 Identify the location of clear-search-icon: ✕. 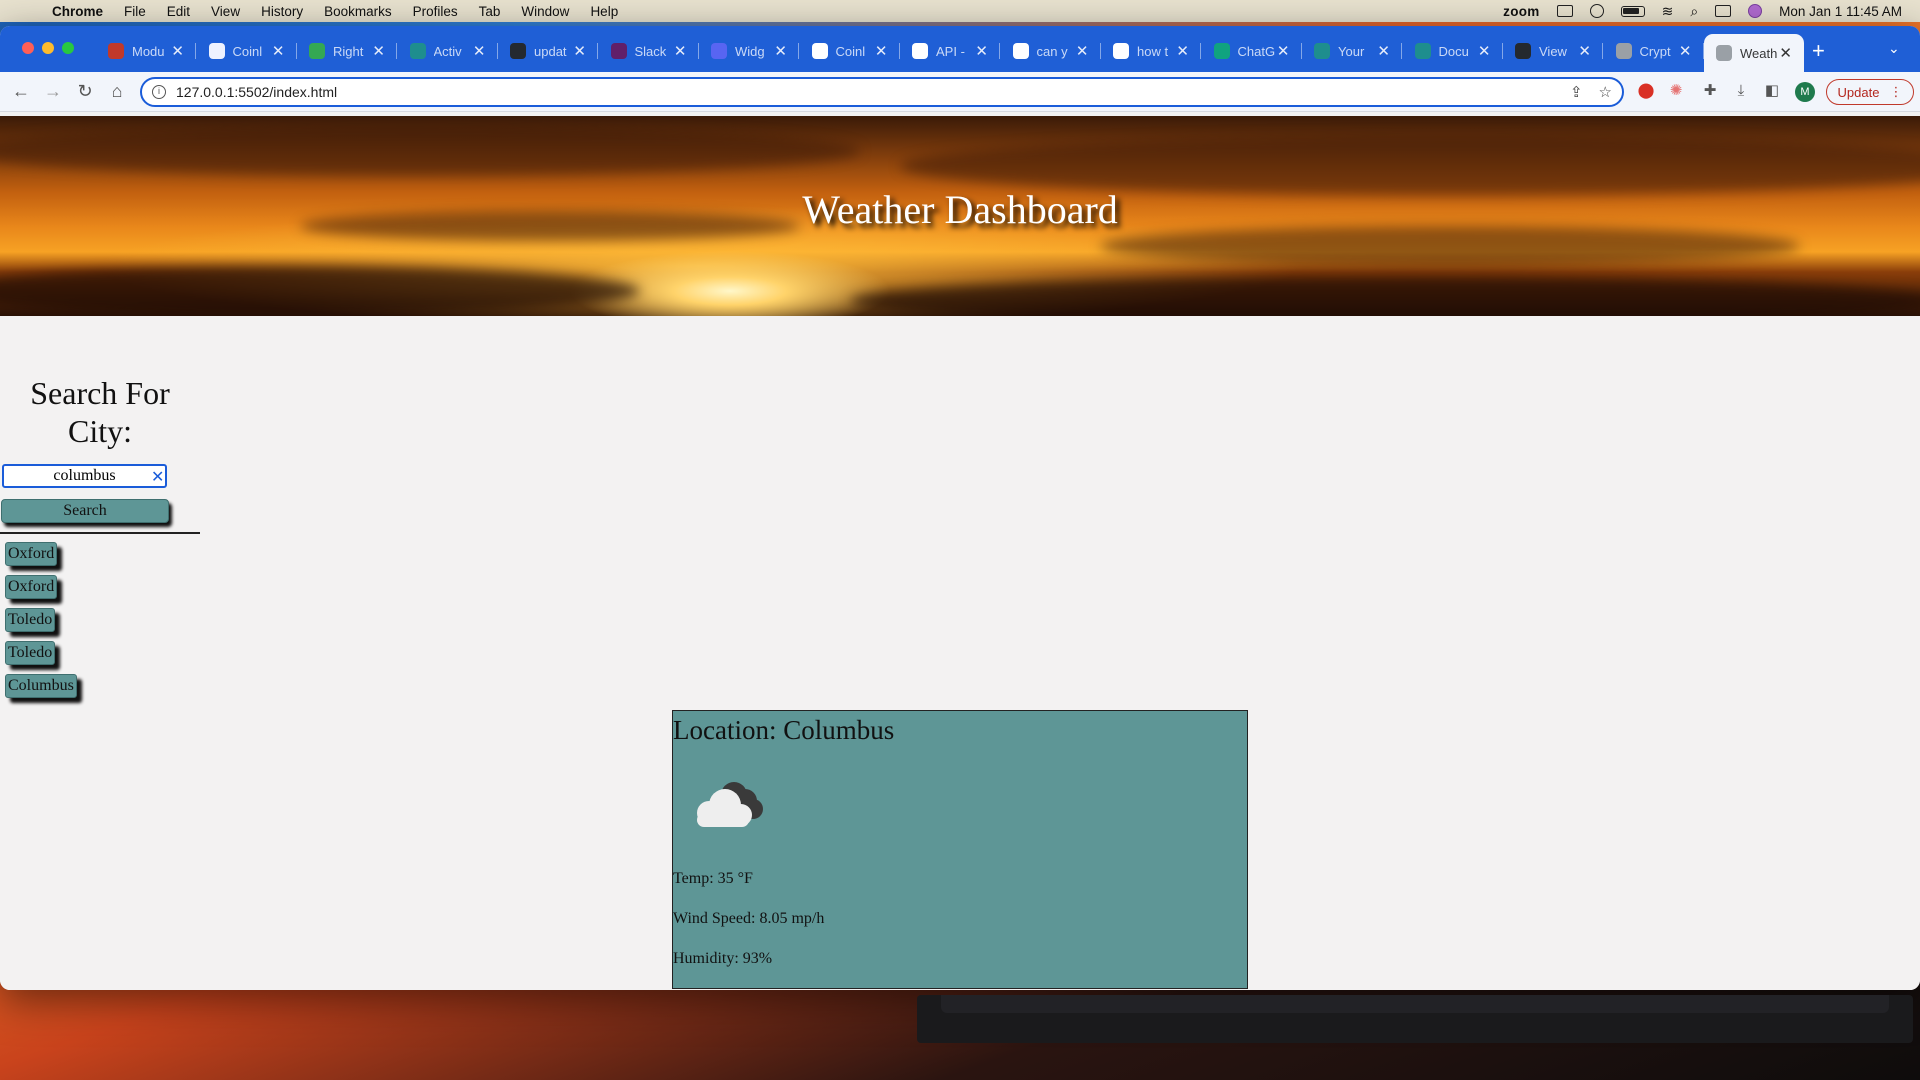
(157, 476).